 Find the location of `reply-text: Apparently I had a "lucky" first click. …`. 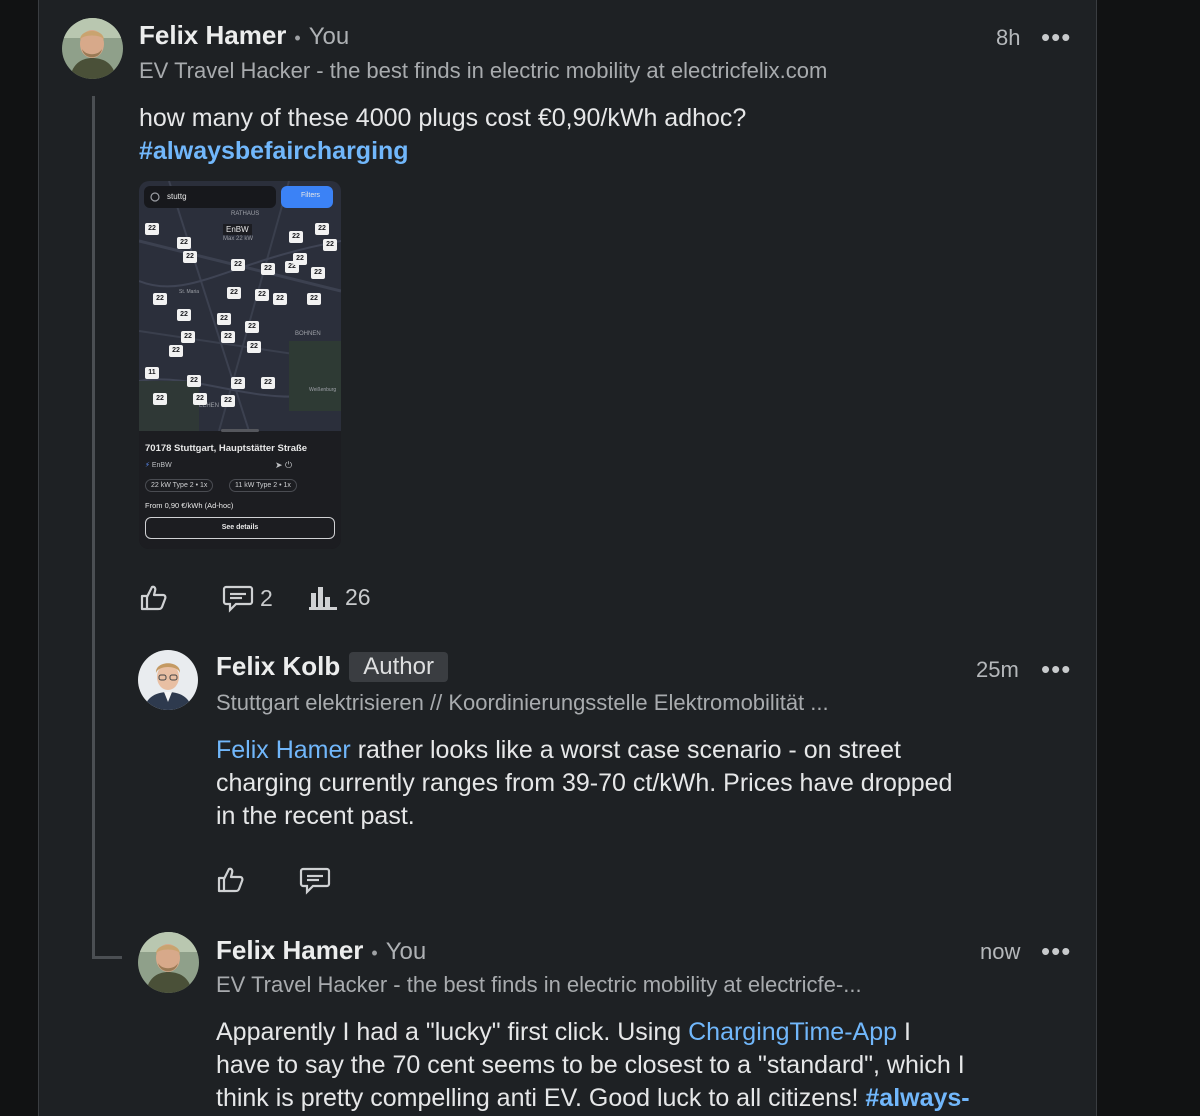

reply-text: Apparently I had a "lucky" first click. … is located at coordinates (646, 1065).